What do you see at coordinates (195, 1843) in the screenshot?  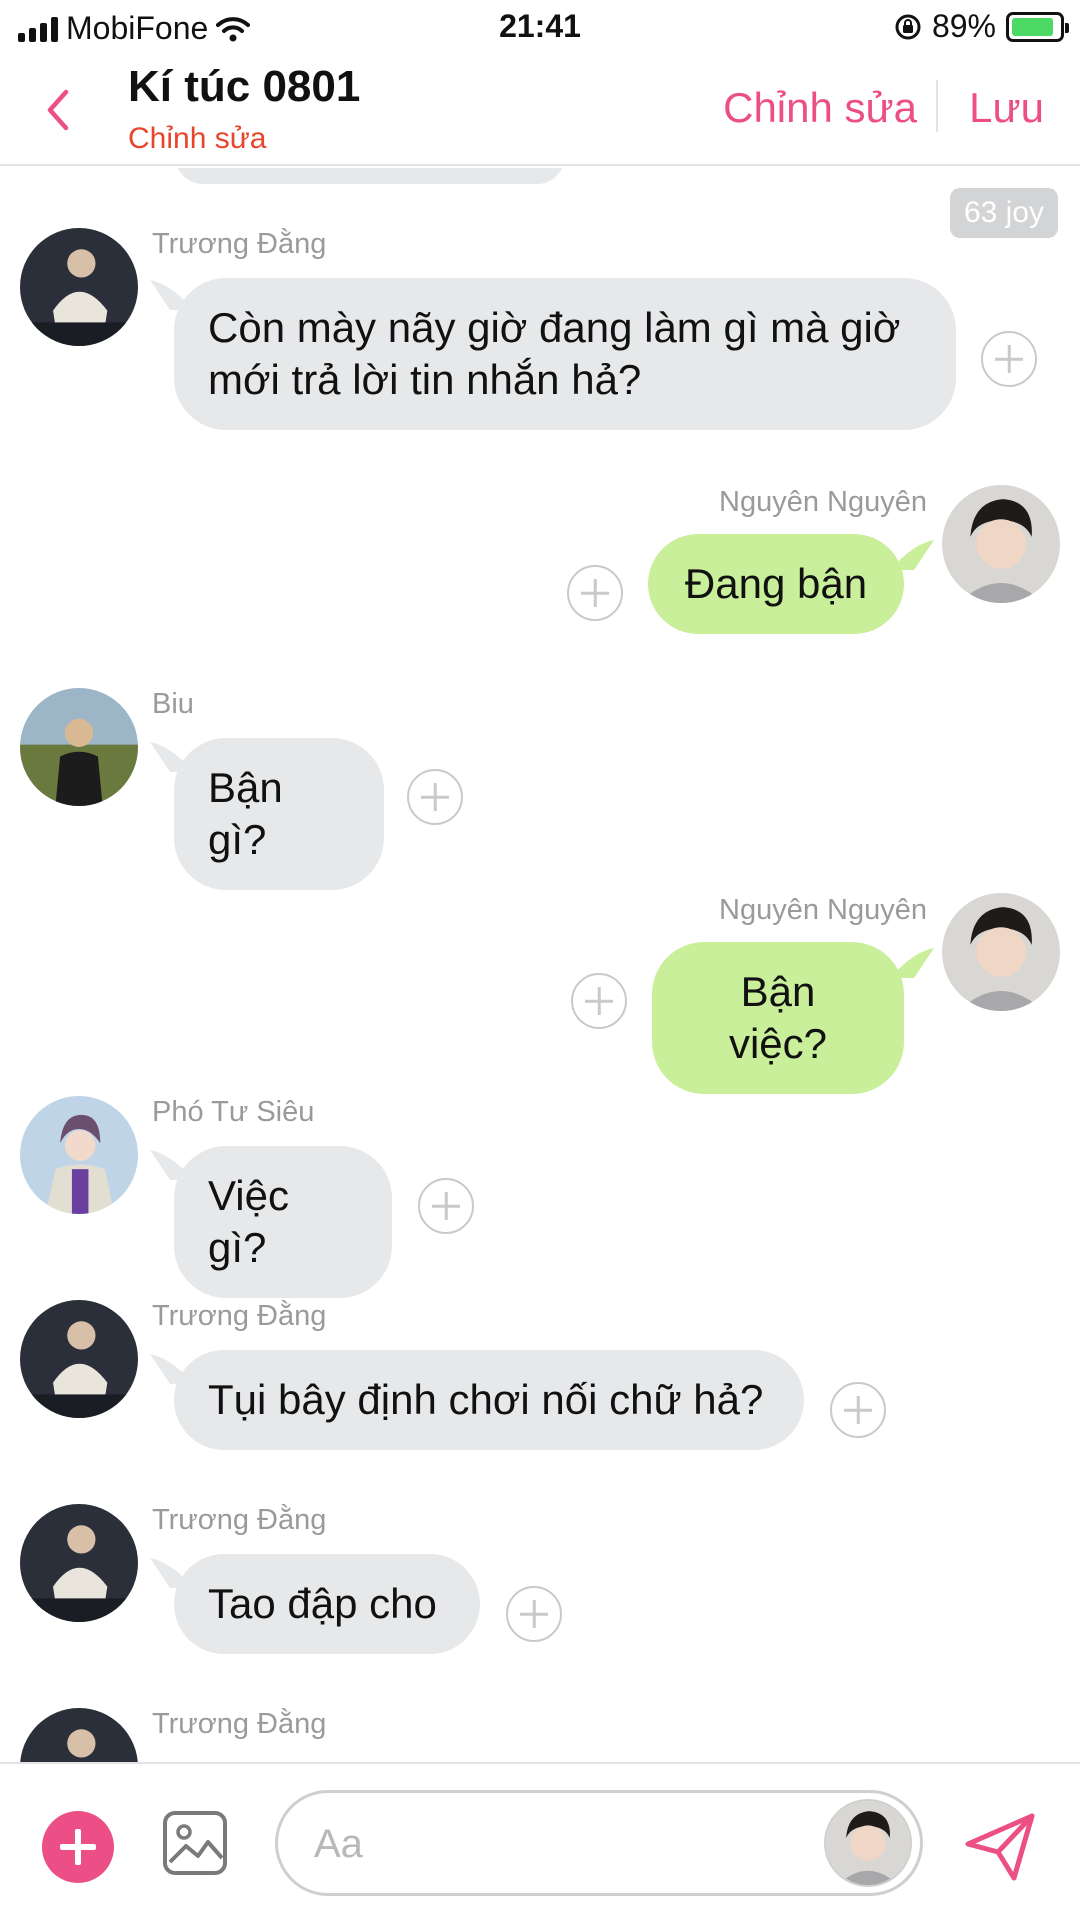 I see `image-icon` at bounding box center [195, 1843].